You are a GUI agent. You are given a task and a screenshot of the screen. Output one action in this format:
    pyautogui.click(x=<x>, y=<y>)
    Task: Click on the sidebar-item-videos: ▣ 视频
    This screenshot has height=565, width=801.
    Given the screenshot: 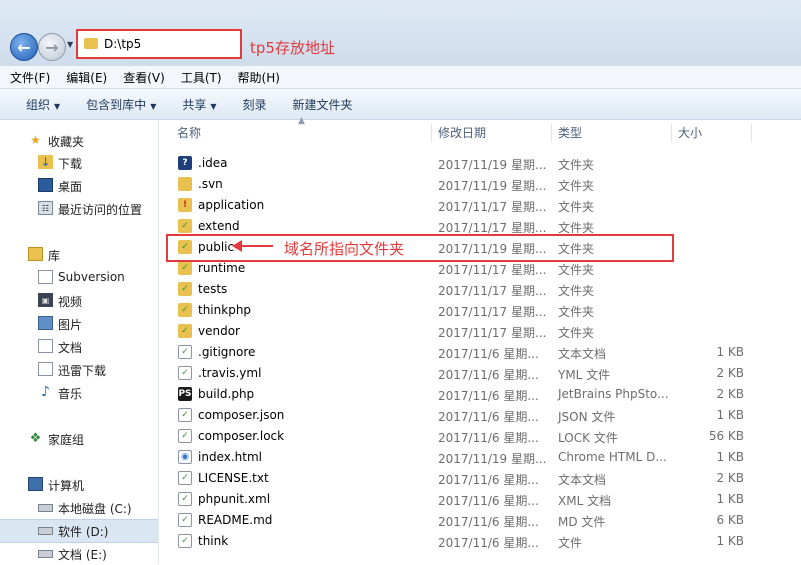 What is the action you would take?
    pyautogui.click(x=79, y=301)
    